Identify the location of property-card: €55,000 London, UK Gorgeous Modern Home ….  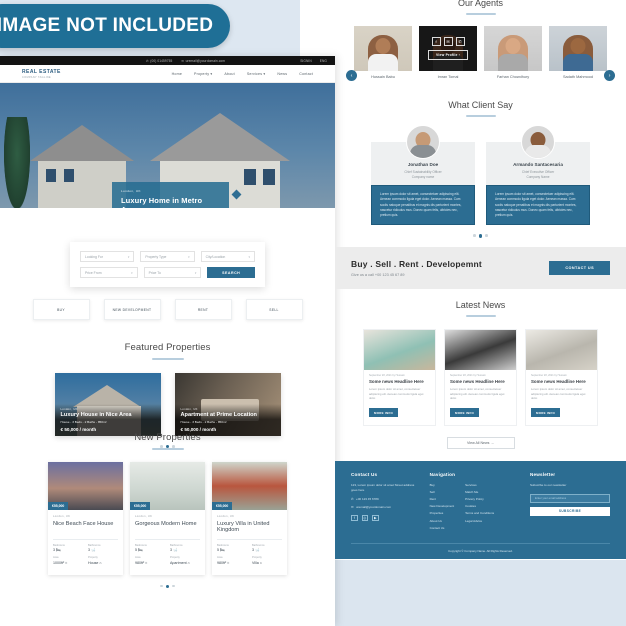
(167, 518).